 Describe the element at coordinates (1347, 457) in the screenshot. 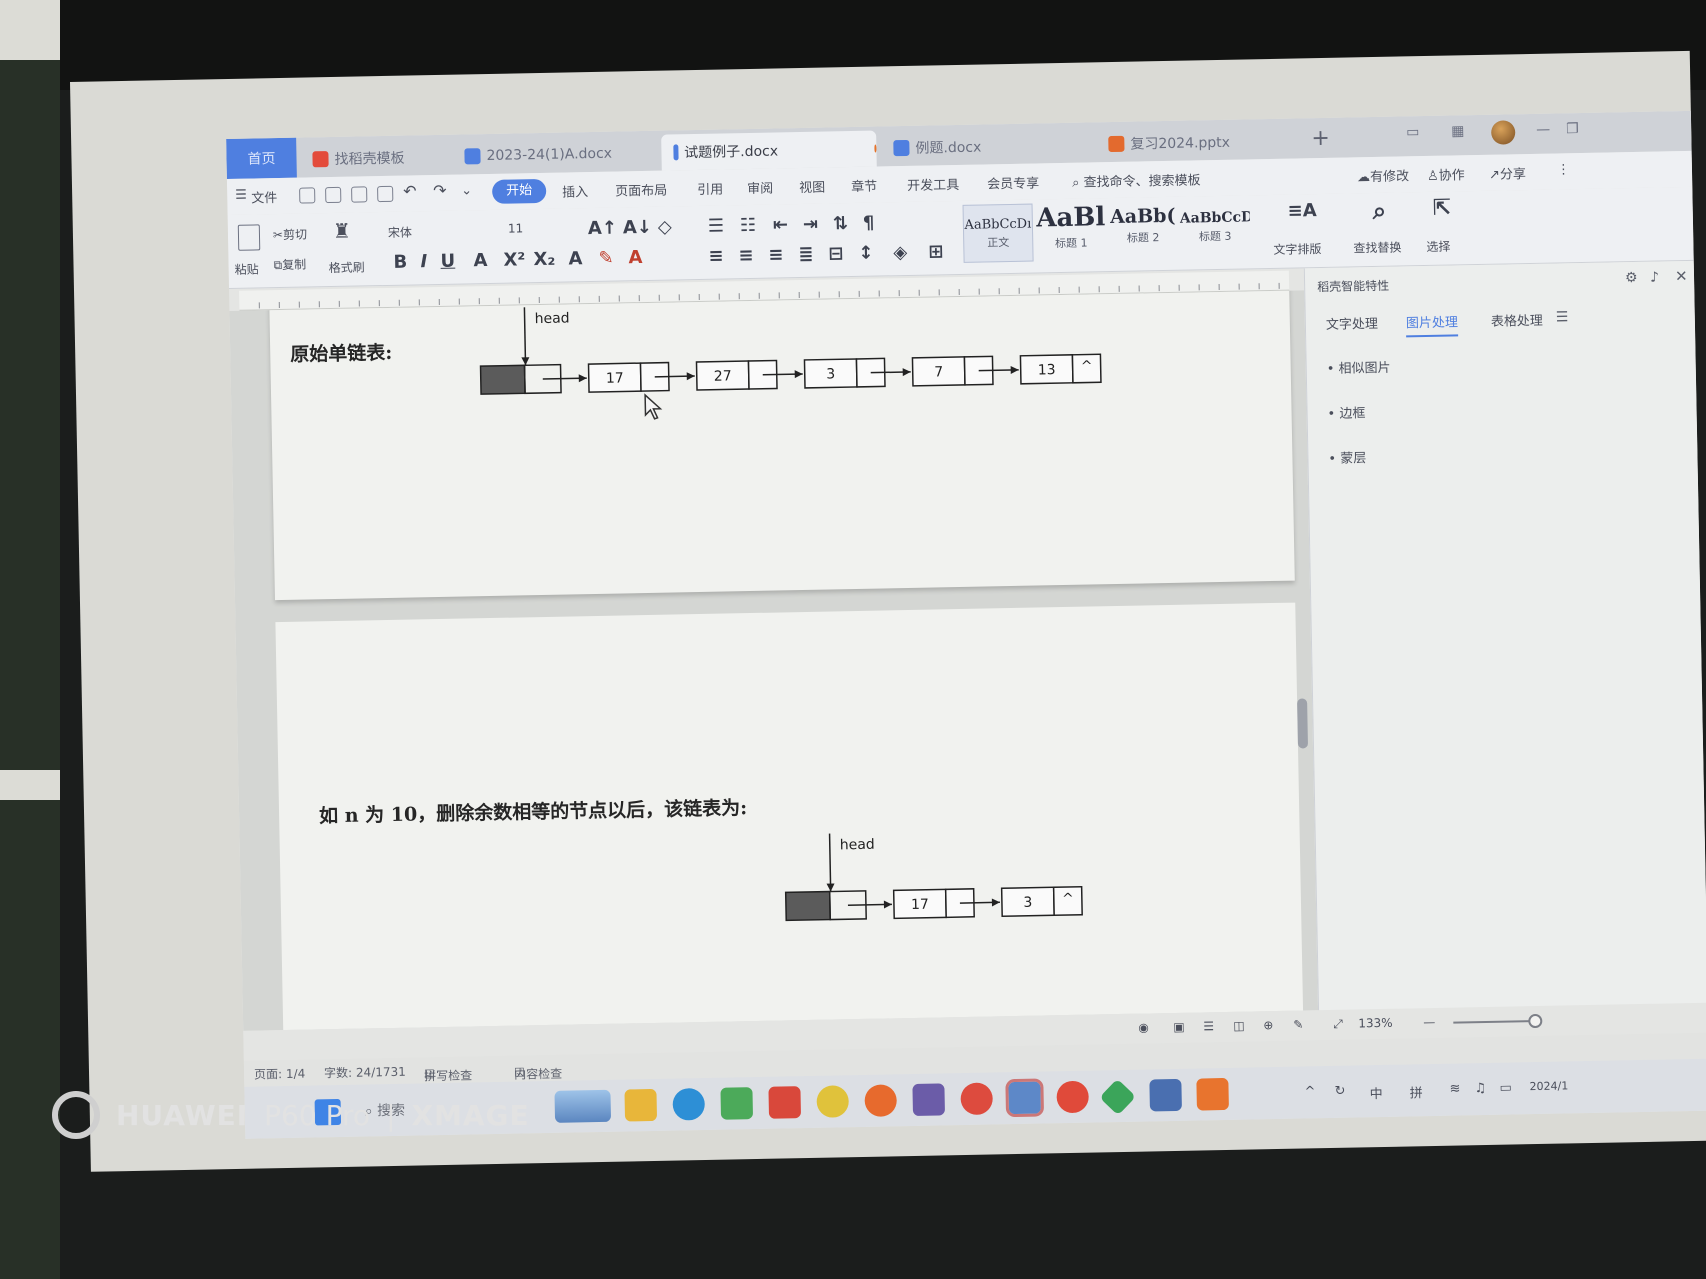

I see `option-mask: • 蒙层` at that location.